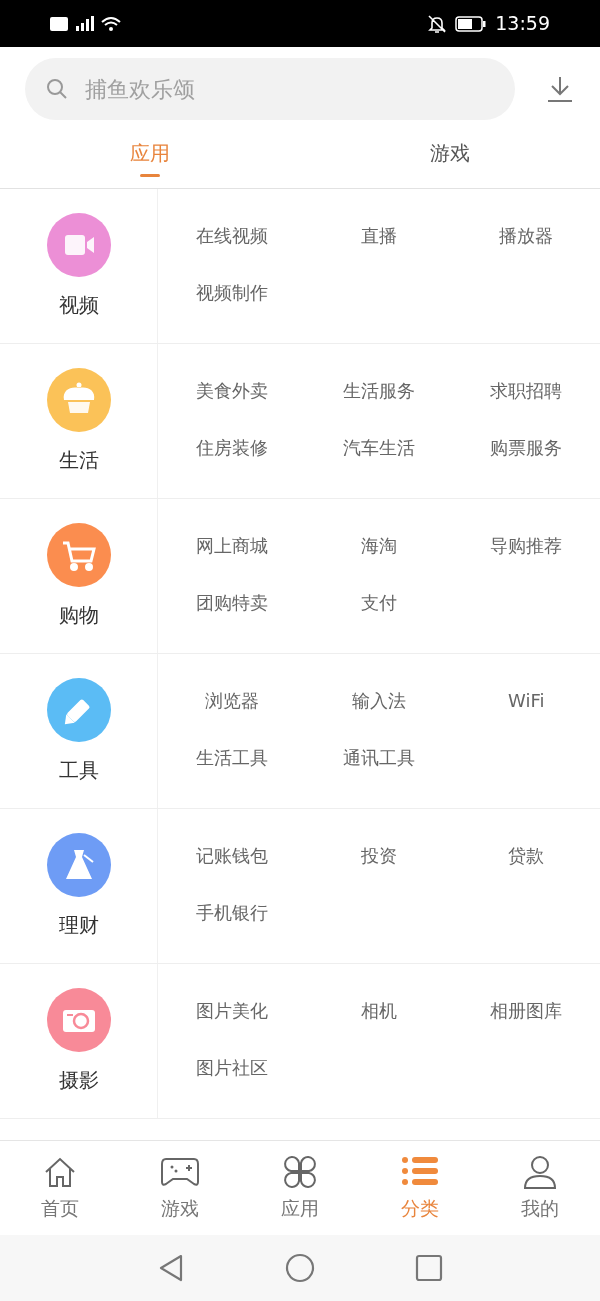  What do you see at coordinates (526, 448) in the screenshot?
I see `subcategory-link: 购票服务` at bounding box center [526, 448].